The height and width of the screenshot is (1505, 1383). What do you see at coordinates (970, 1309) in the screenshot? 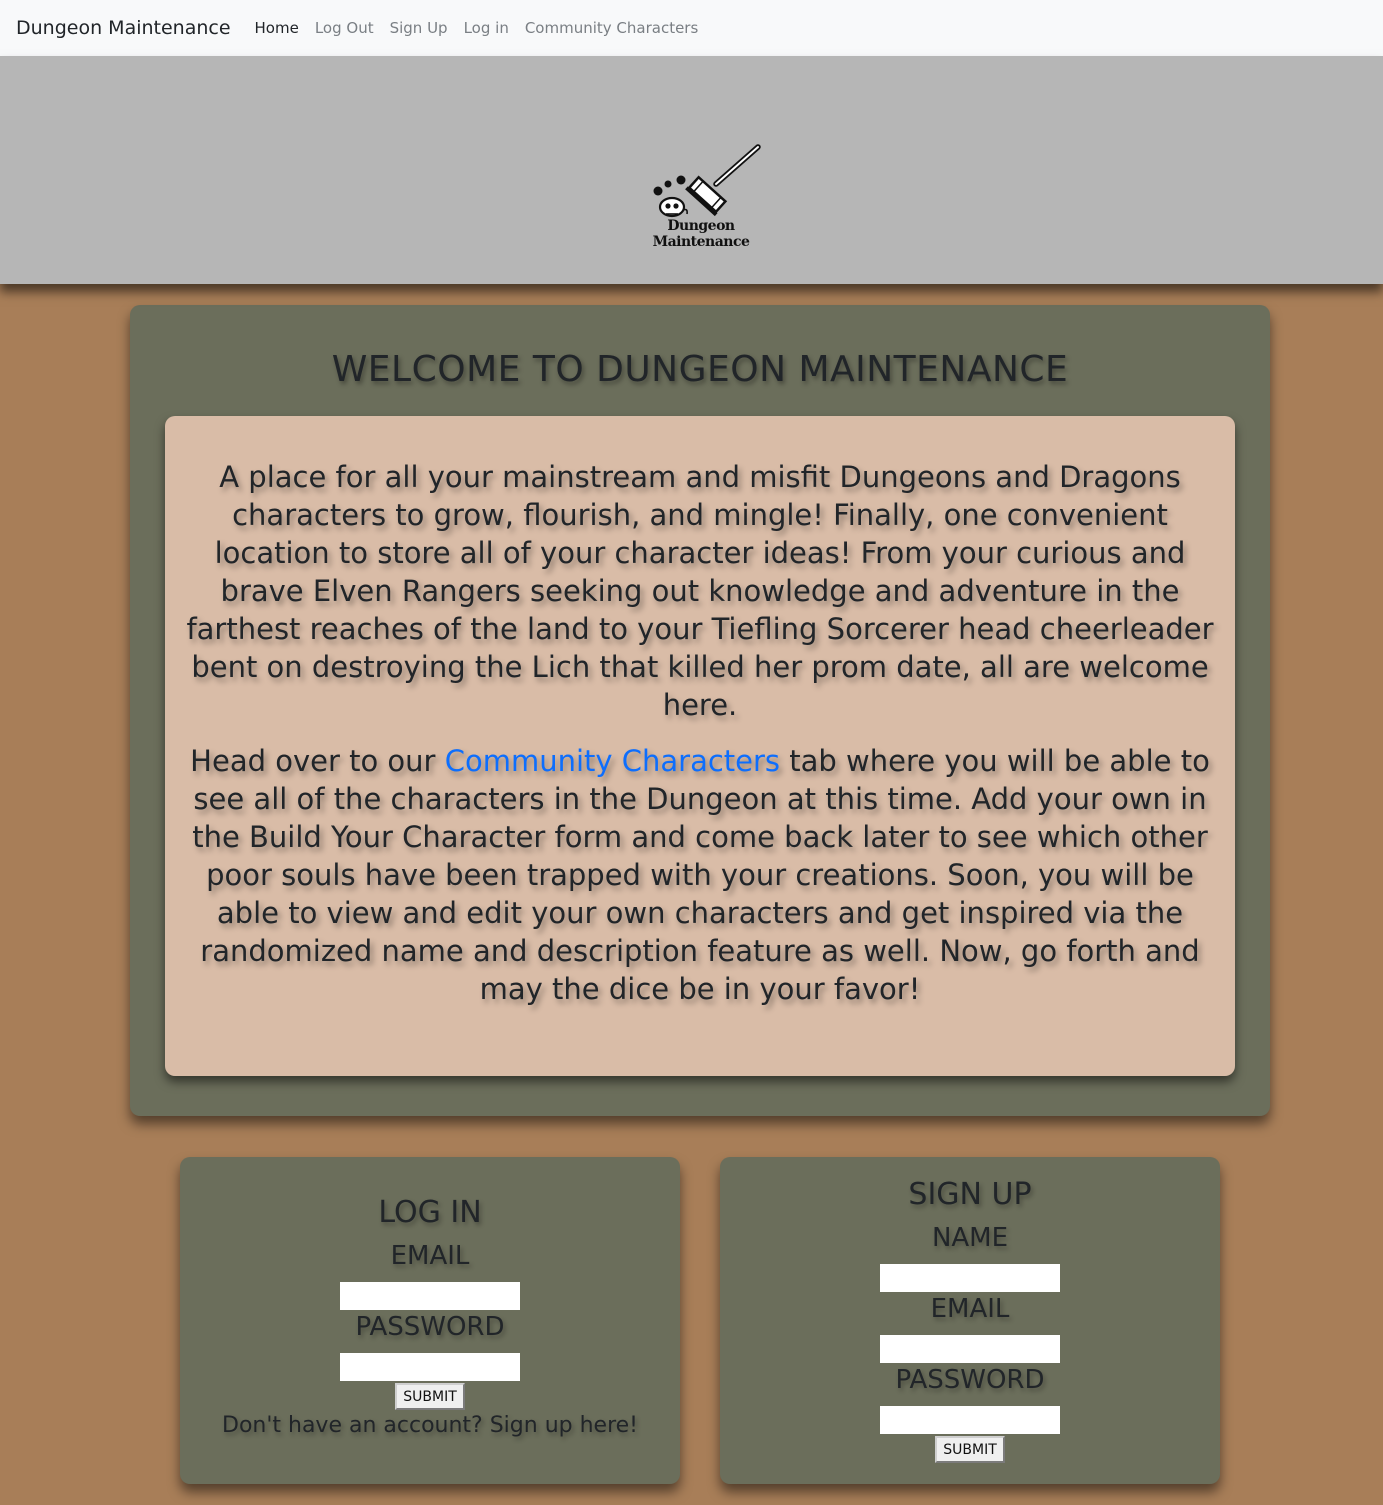
I see `signup-email-label: EMAIL` at bounding box center [970, 1309].